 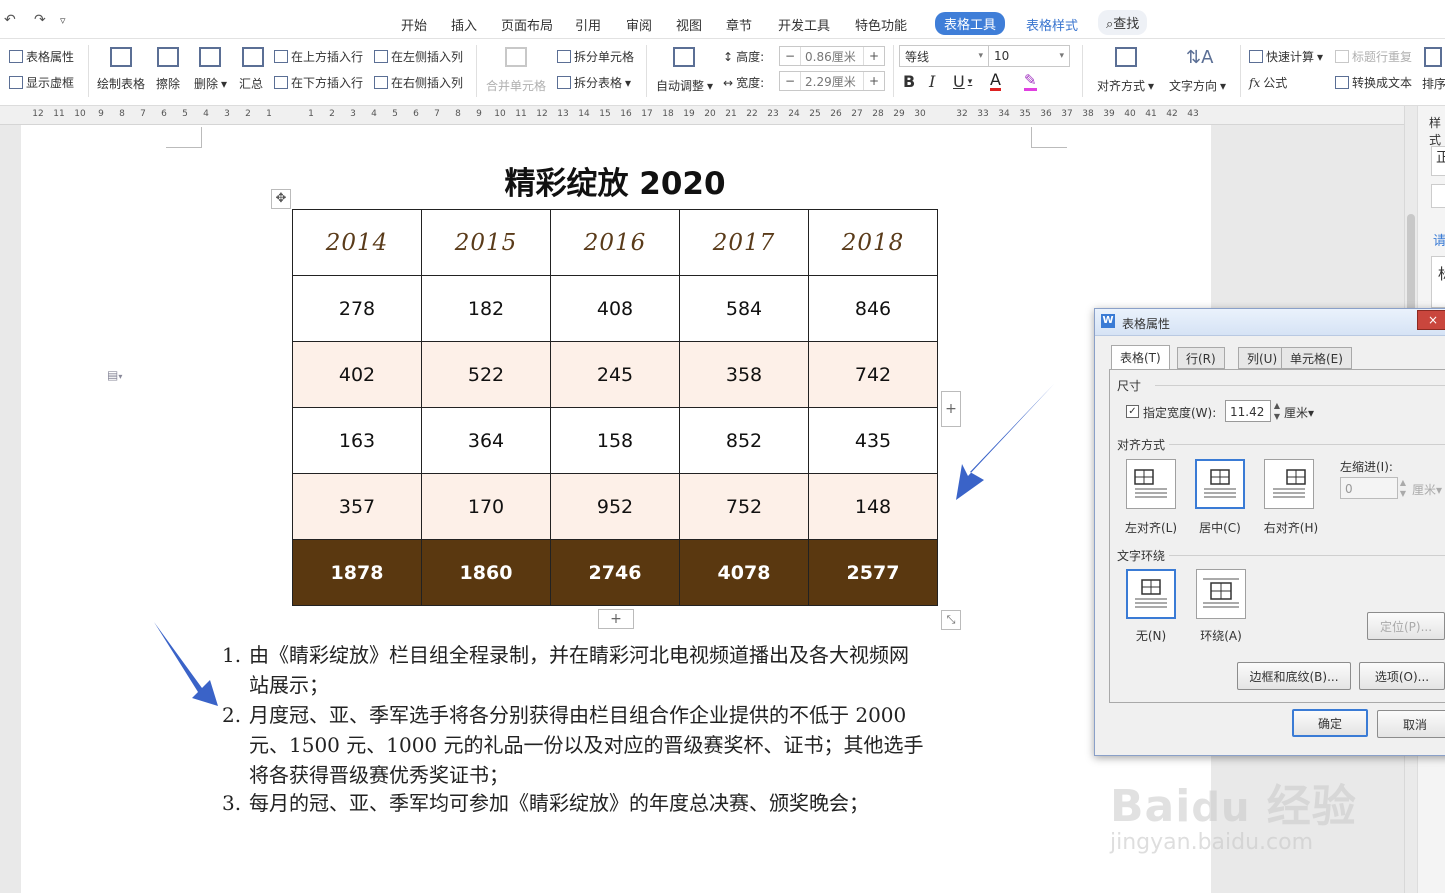 I want to click on menu-view: 视图, so click(x=689, y=24).